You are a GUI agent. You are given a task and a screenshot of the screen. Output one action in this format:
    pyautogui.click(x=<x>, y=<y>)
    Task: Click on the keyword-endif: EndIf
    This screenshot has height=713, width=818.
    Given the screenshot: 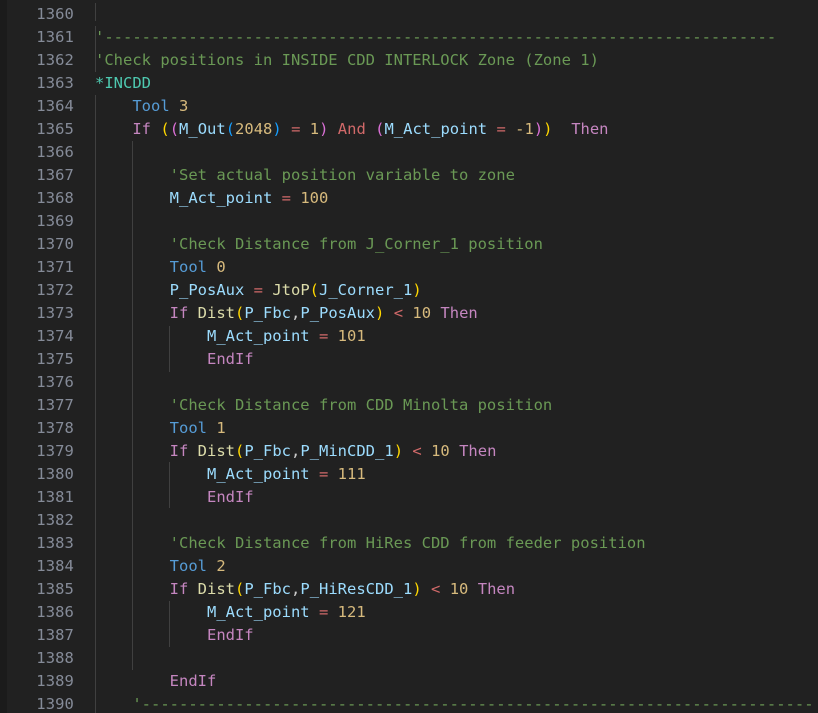 What is the action you would take?
    pyautogui.click(x=193, y=681)
    